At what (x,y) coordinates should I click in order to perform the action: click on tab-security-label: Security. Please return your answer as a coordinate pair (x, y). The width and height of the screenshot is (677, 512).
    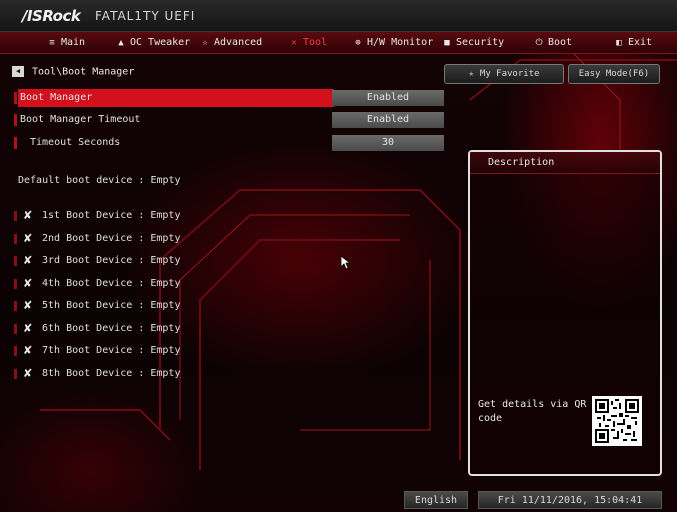
    Looking at the image, I should click on (480, 42).